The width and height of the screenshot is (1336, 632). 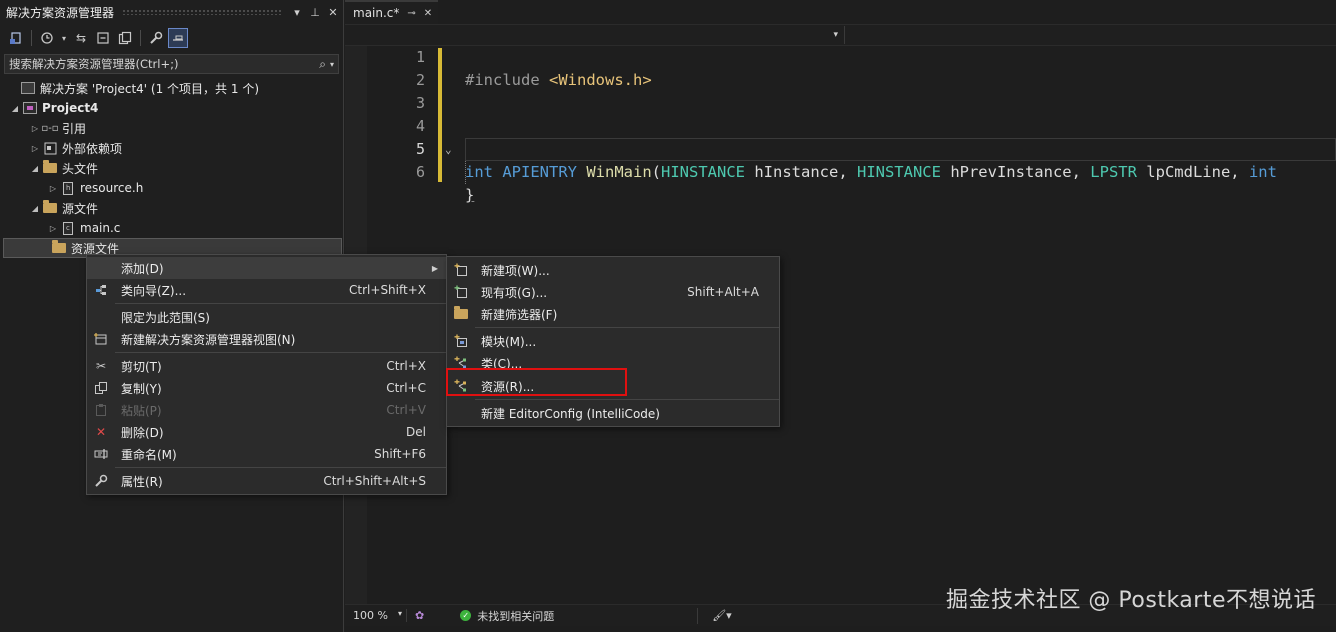 What do you see at coordinates (420, 57) in the screenshot?
I see `line-number: 1` at bounding box center [420, 57].